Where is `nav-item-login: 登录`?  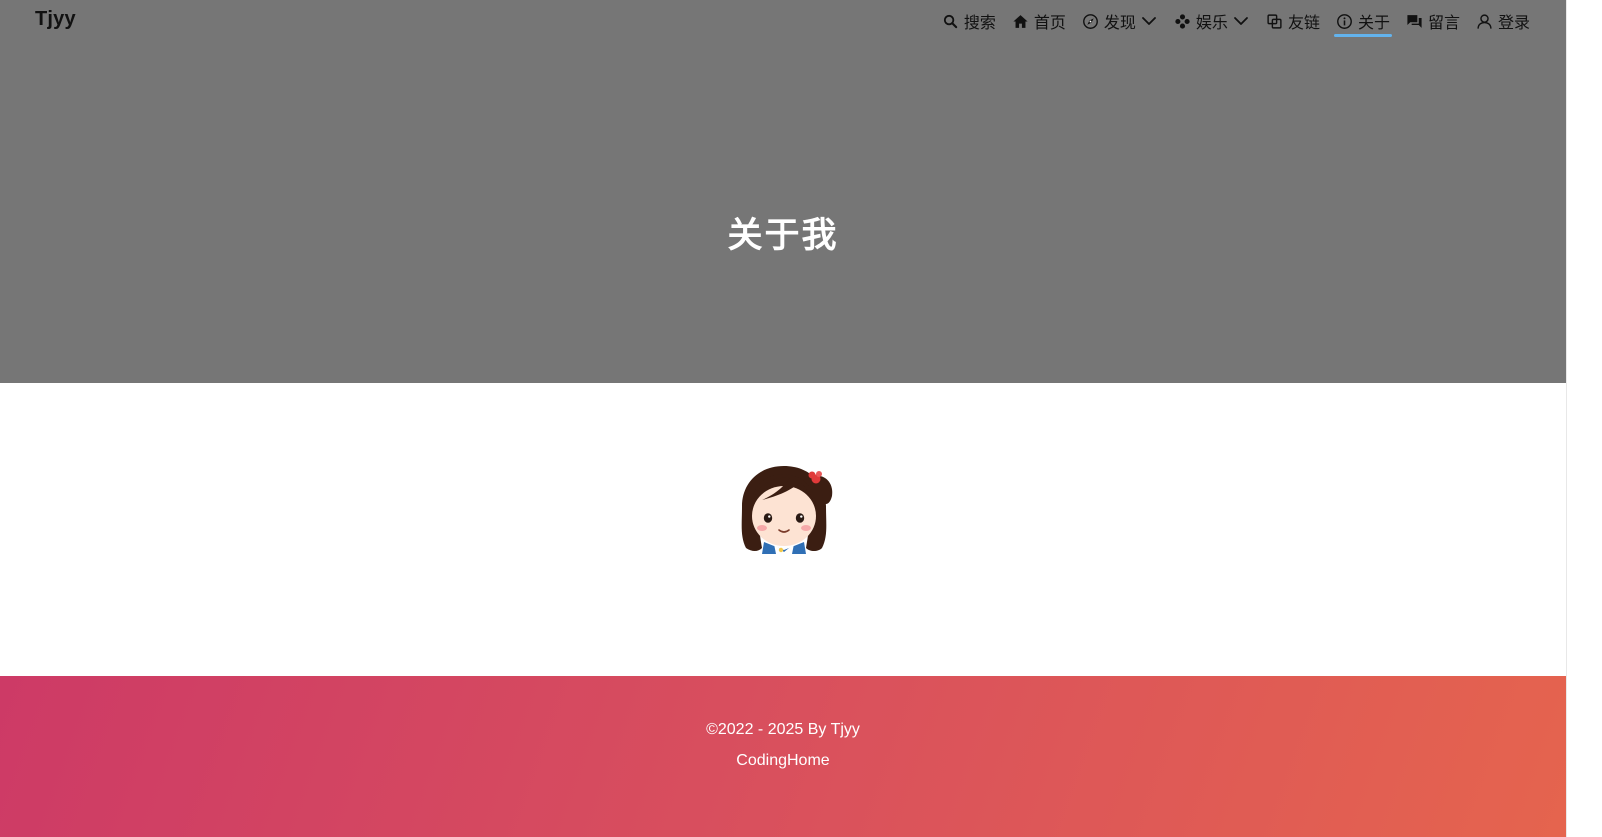 nav-item-login: 登录 is located at coordinates (1503, 21).